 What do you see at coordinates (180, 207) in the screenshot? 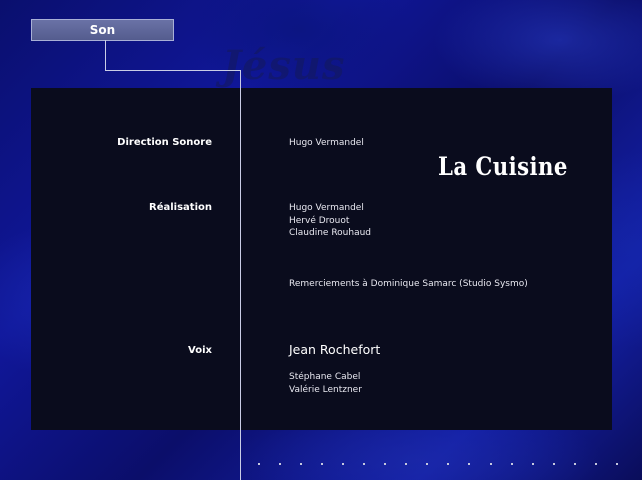
I see `label-realisation: Réalisation` at bounding box center [180, 207].